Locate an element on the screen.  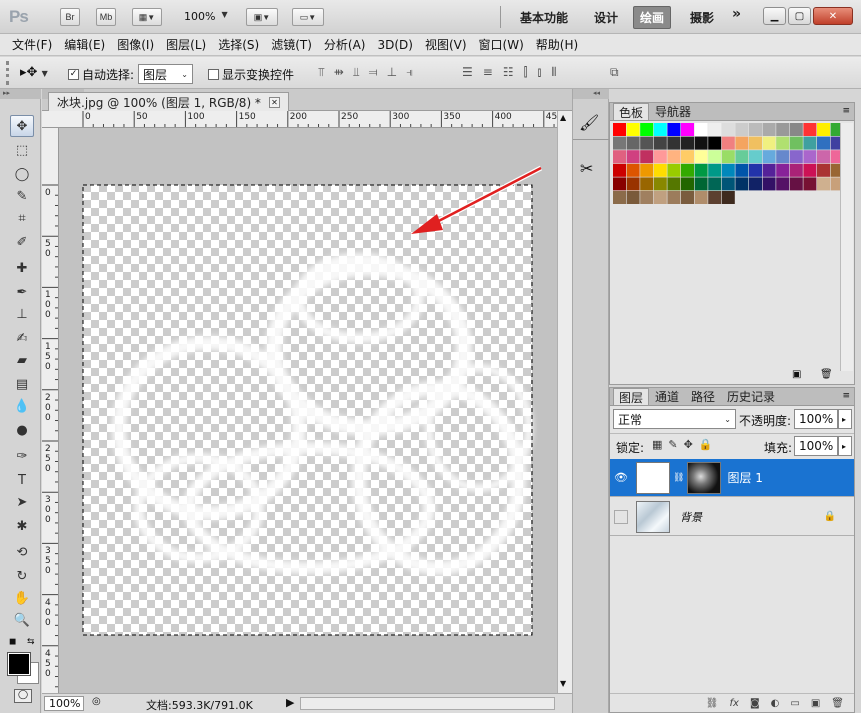
path-selection-tool: ➤ is located at coordinates (22, 502).